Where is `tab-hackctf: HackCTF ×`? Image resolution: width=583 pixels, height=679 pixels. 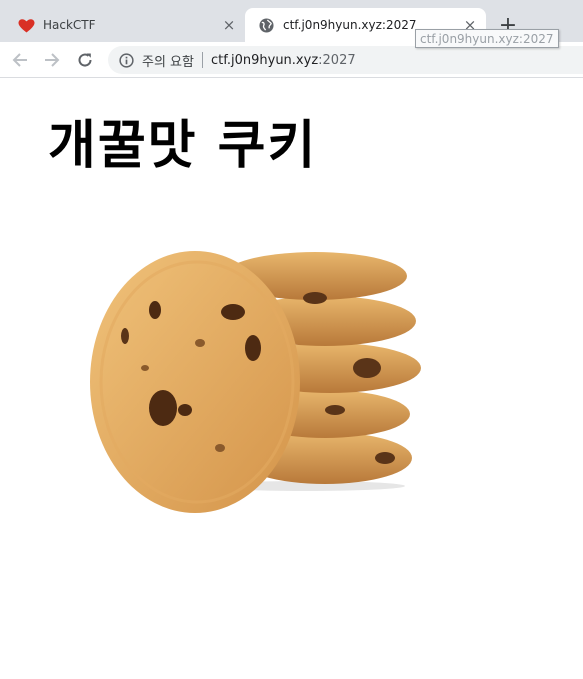 tab-hackctf: HackCTF × is located at coordinates (122, 25).